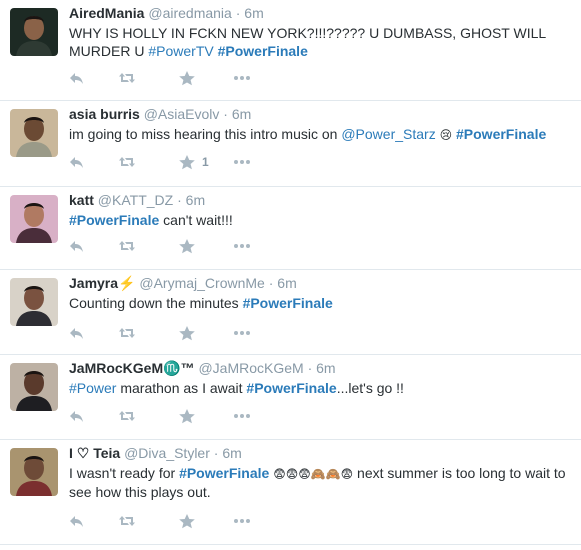 This screenshot has height=550, width=581. What do you see at coordinates (104, 114) in the screenshot?
I see `user-name: asia burris` at bounding box center [104, 114].